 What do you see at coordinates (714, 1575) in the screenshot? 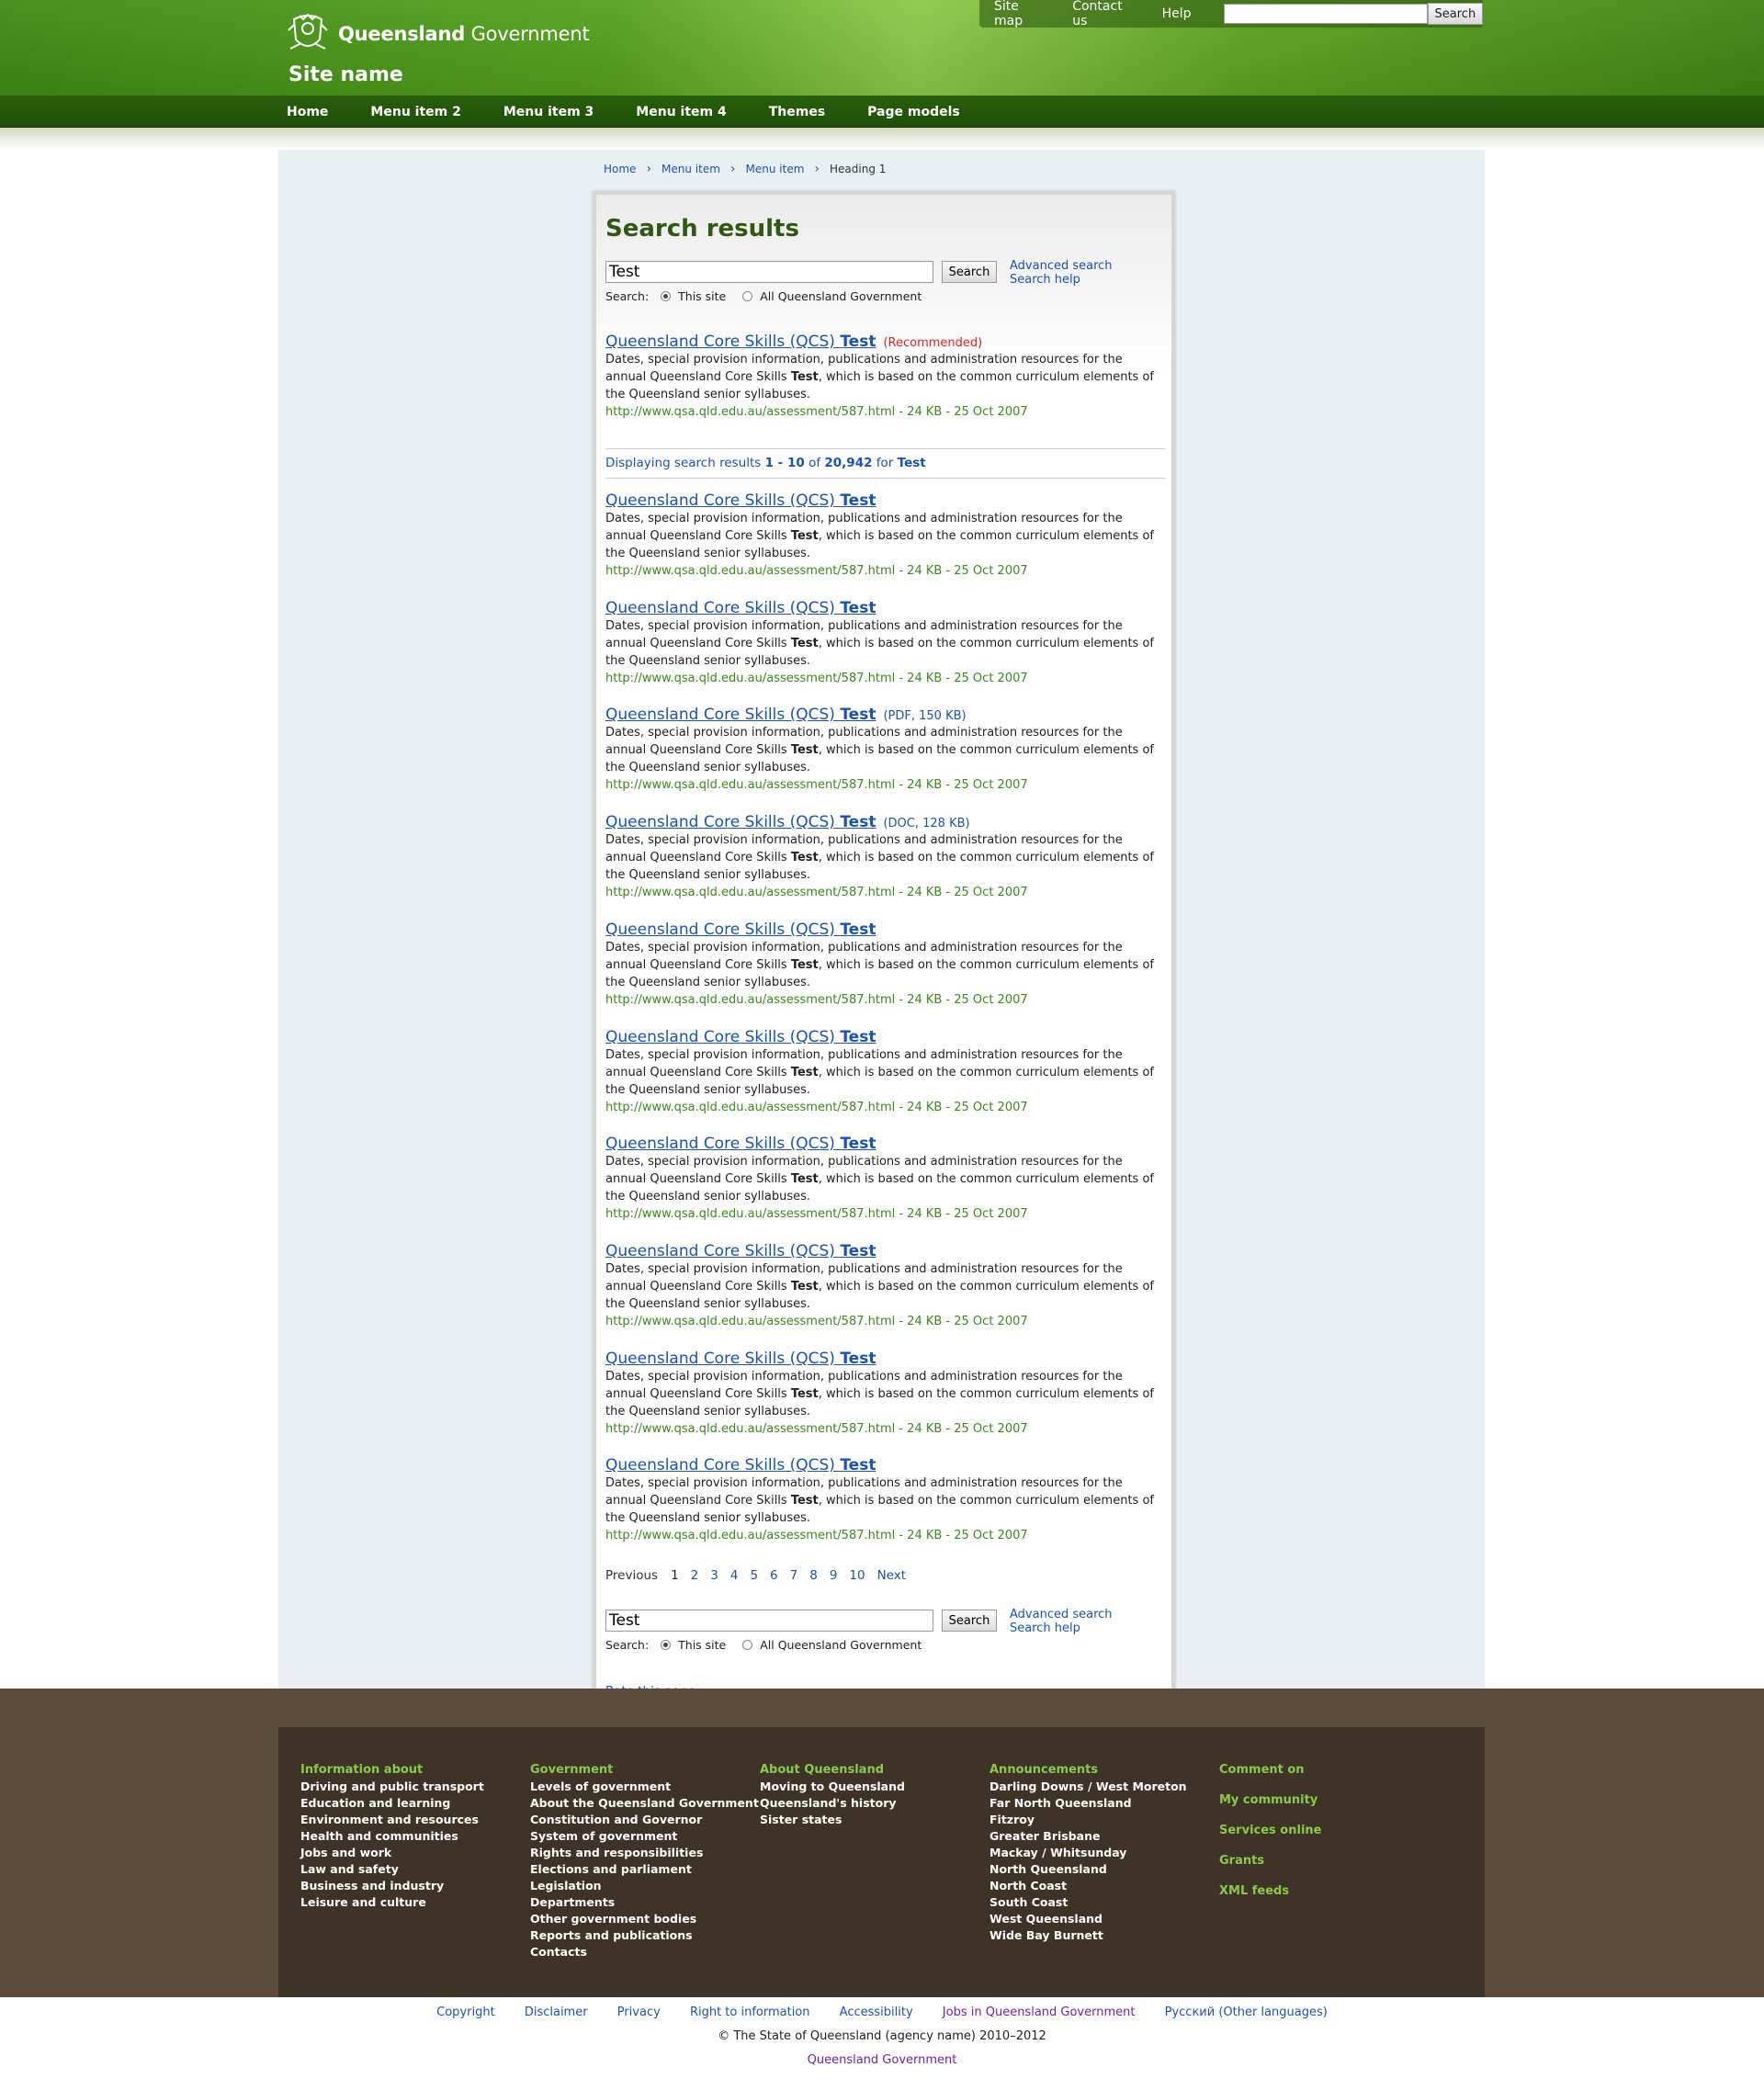
I see `pager-page-link: 3` at bounding box center [714, 1575].